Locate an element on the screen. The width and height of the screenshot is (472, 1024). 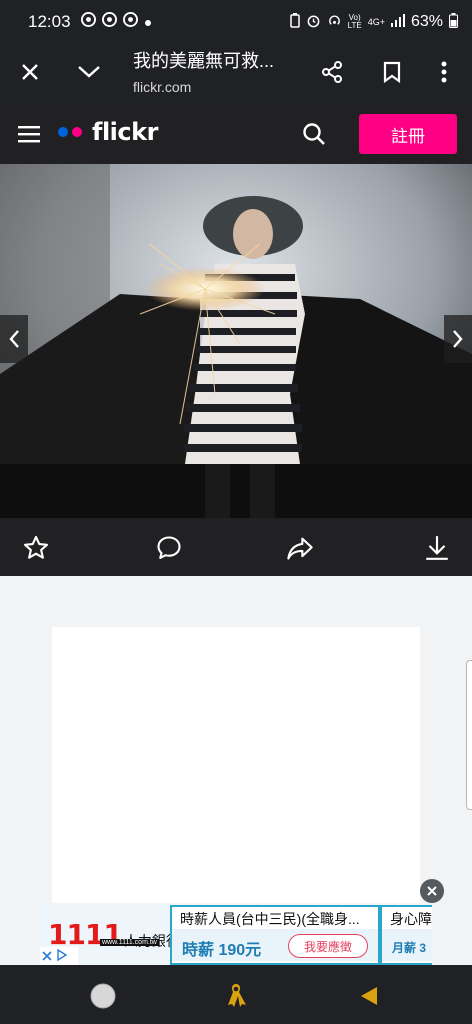
ad-job-pay: 月薪 3 is located at coordinates (409, 948).